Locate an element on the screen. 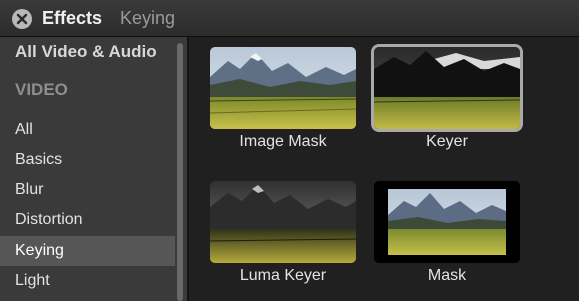 This screenshot has width=579, height=301. sidebar-item-all: All is located at coordinates (87, 130).